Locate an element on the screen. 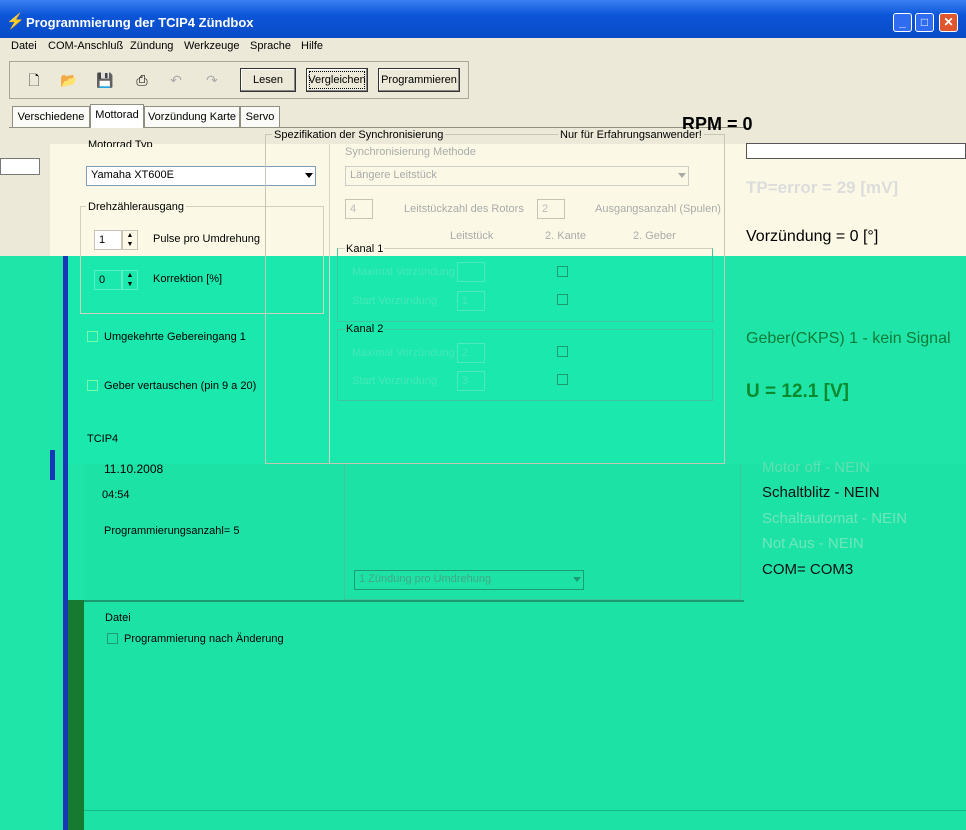  left-cut-field is located at coordinates (20, 166).